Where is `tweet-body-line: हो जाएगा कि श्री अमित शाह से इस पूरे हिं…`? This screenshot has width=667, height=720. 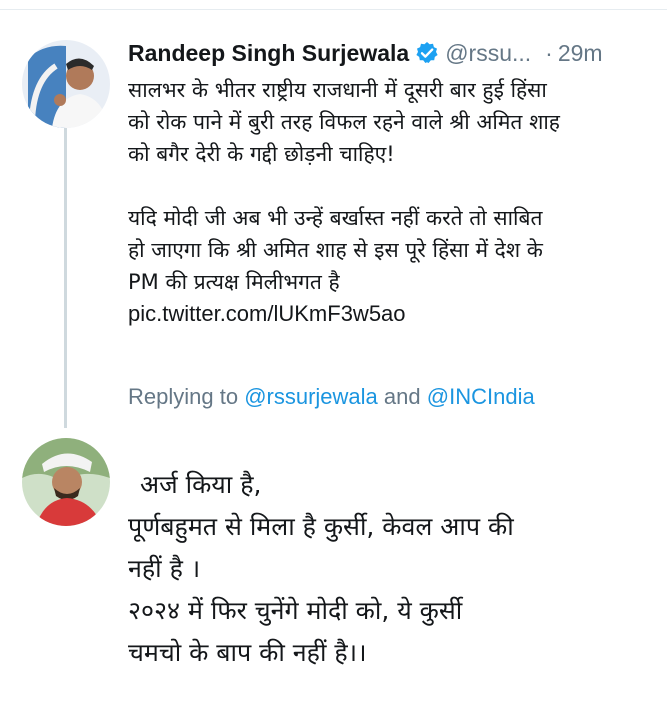
tweet-body-line: हो जाएगा कि श्री अमित शाह से इस पूरे हिं… is located at coordinates (335, 250).